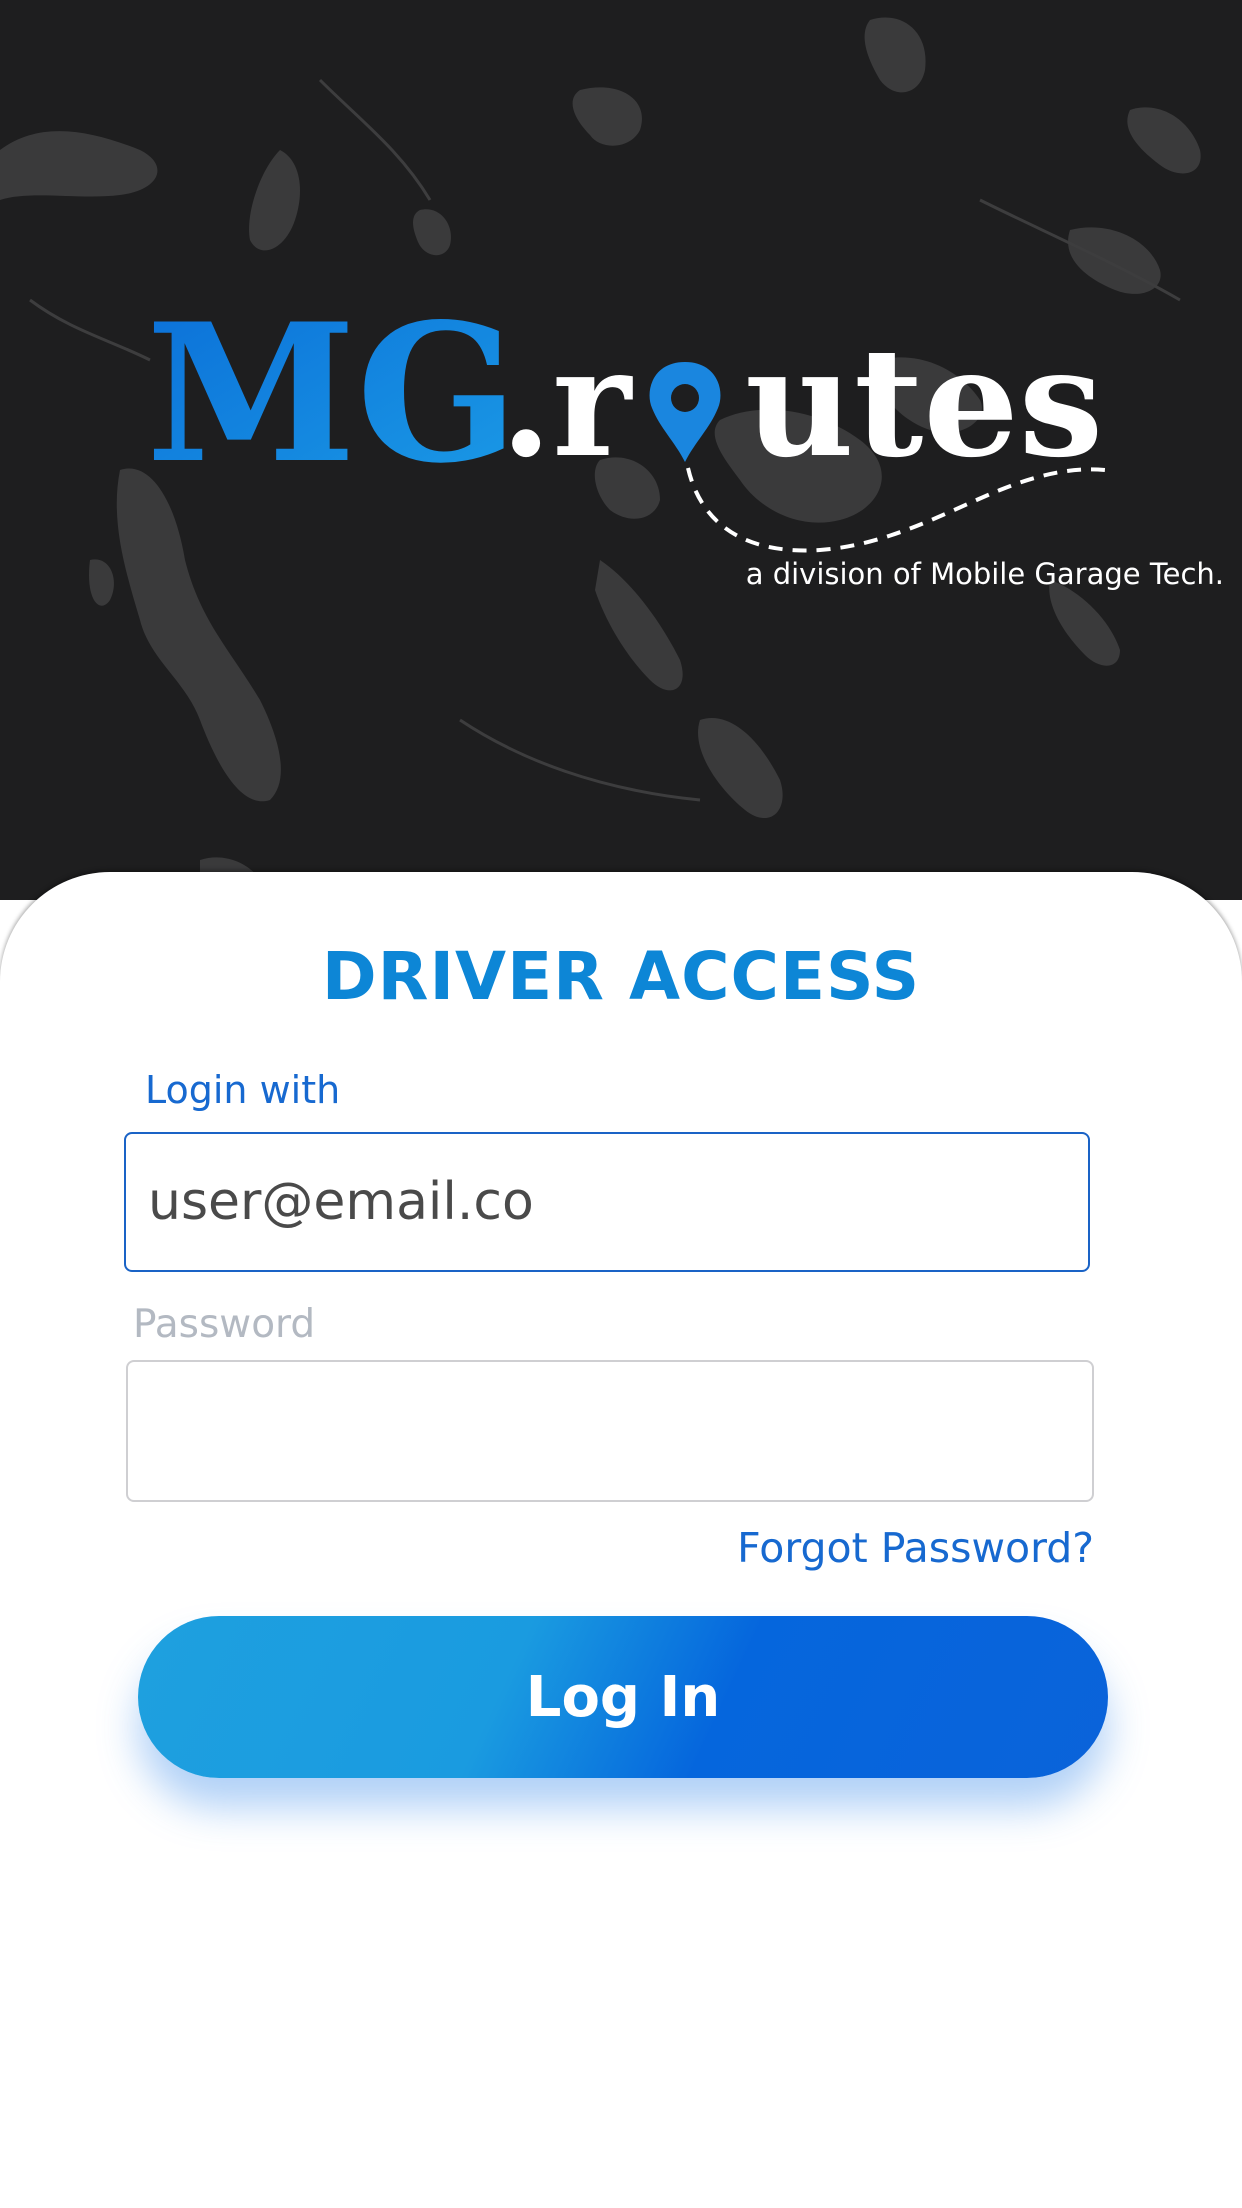 This screenshot has height=2208, width=1242. I want to click on login-with-label: Login with, so click(243, 1090).